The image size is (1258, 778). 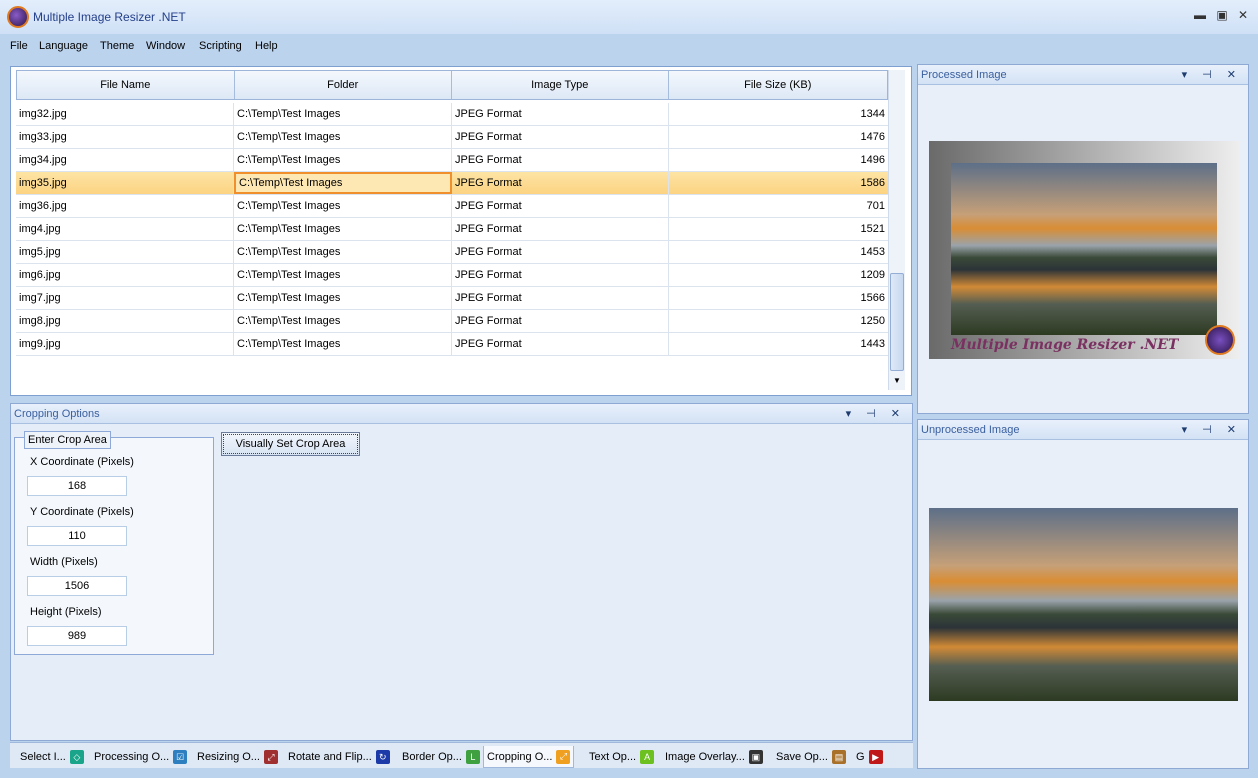 I want to click on column-folder: Folder, so click(x=343, y=85).